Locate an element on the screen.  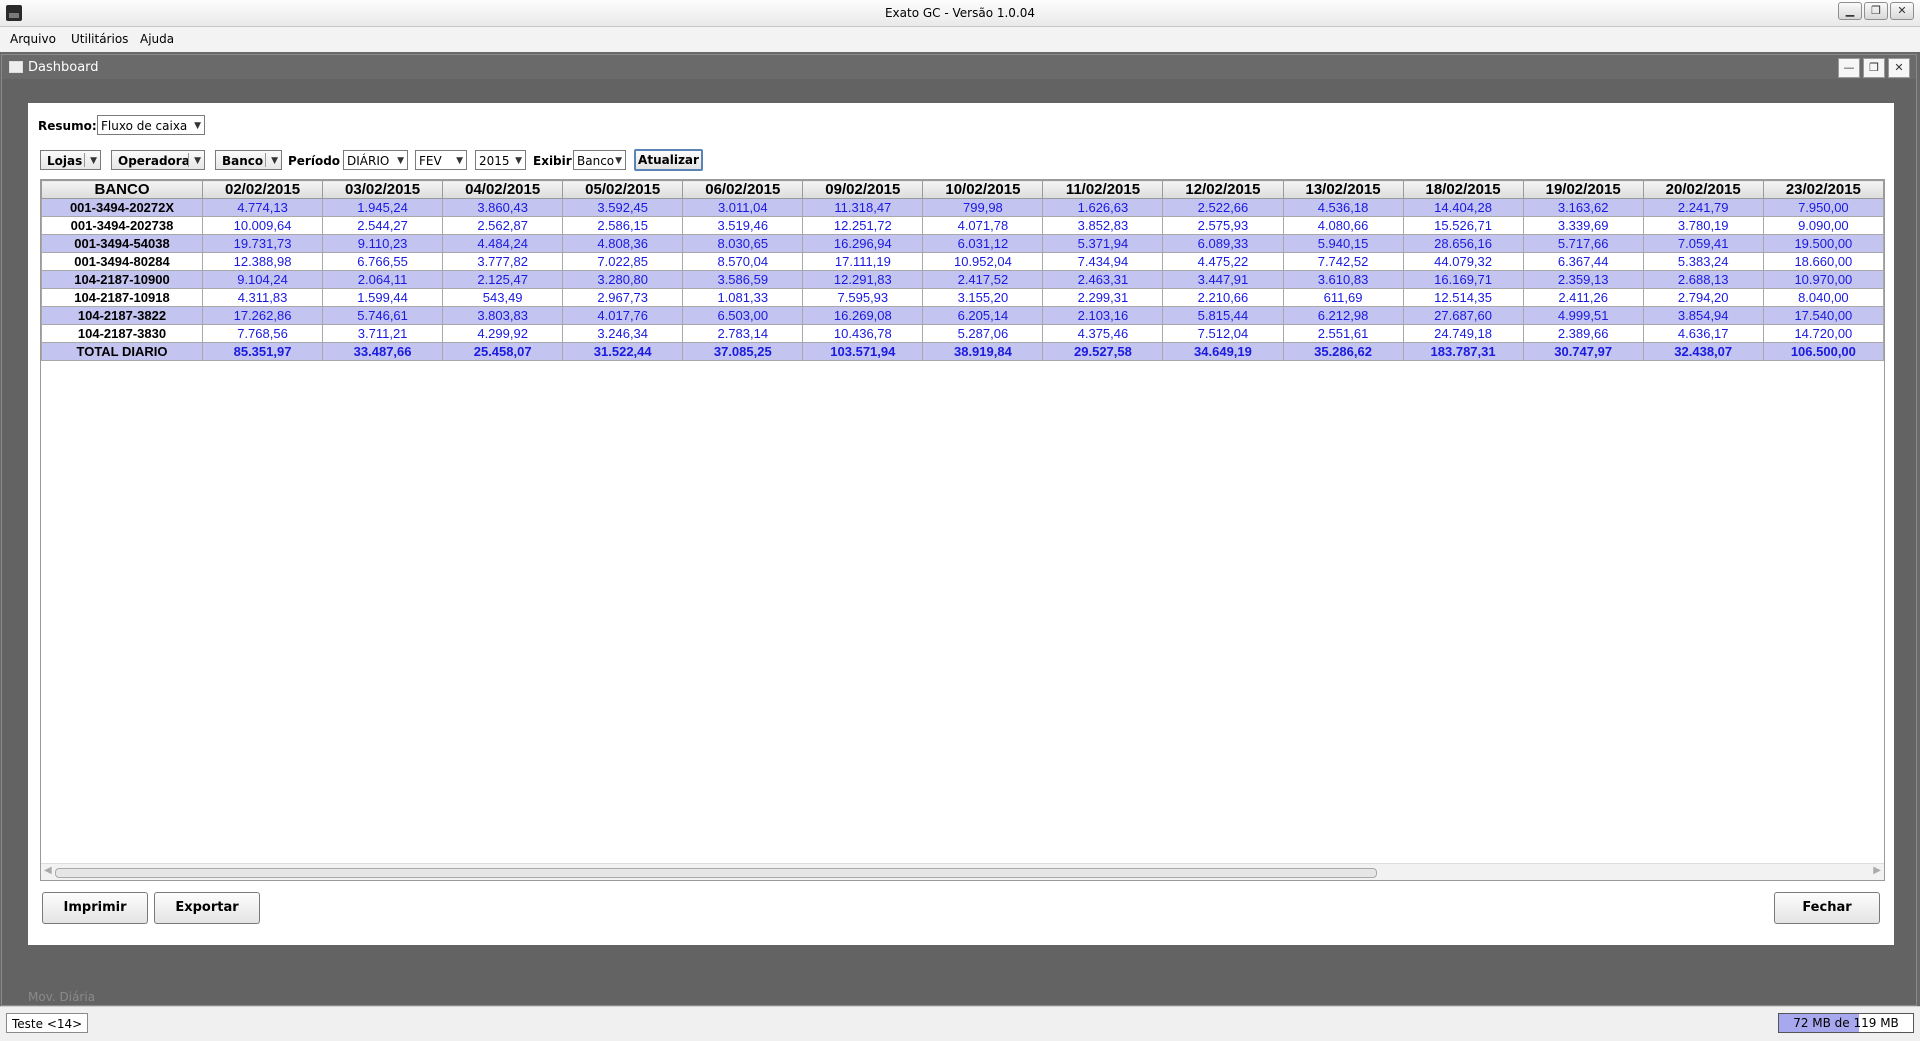
column-header-date: 05/02/2015 is located at coordinates (623, 189).